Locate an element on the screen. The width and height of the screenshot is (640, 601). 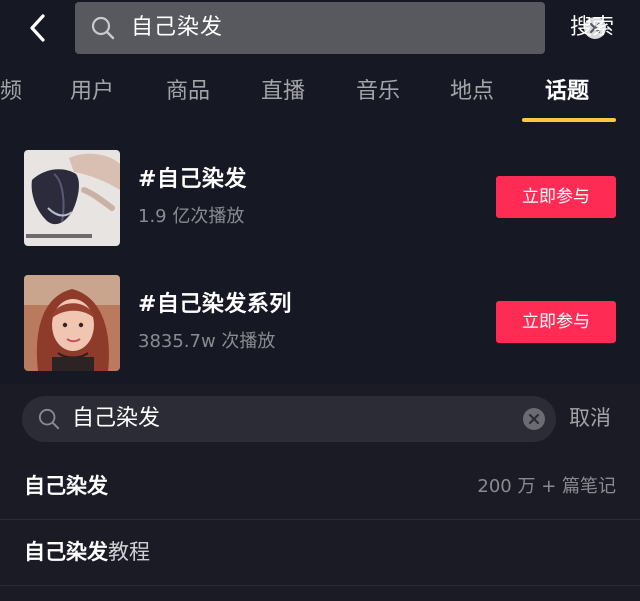
cancel-button: 取消 is located at coordinates (590, 418).